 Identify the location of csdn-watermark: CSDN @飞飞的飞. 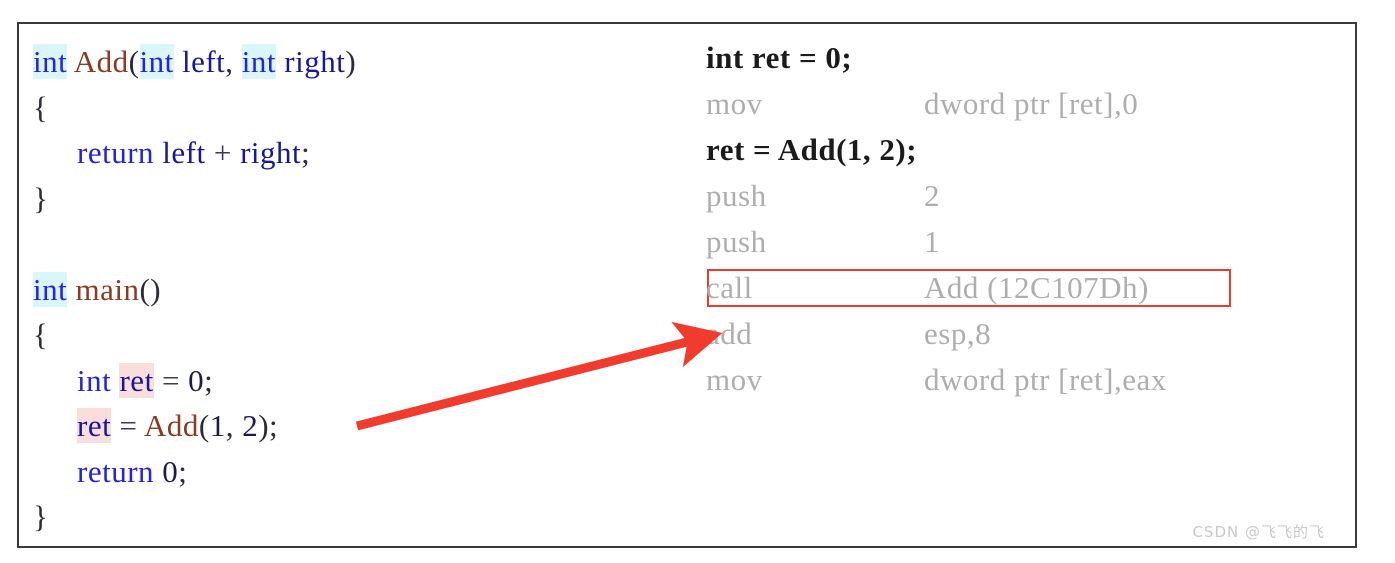
(1258, 532).